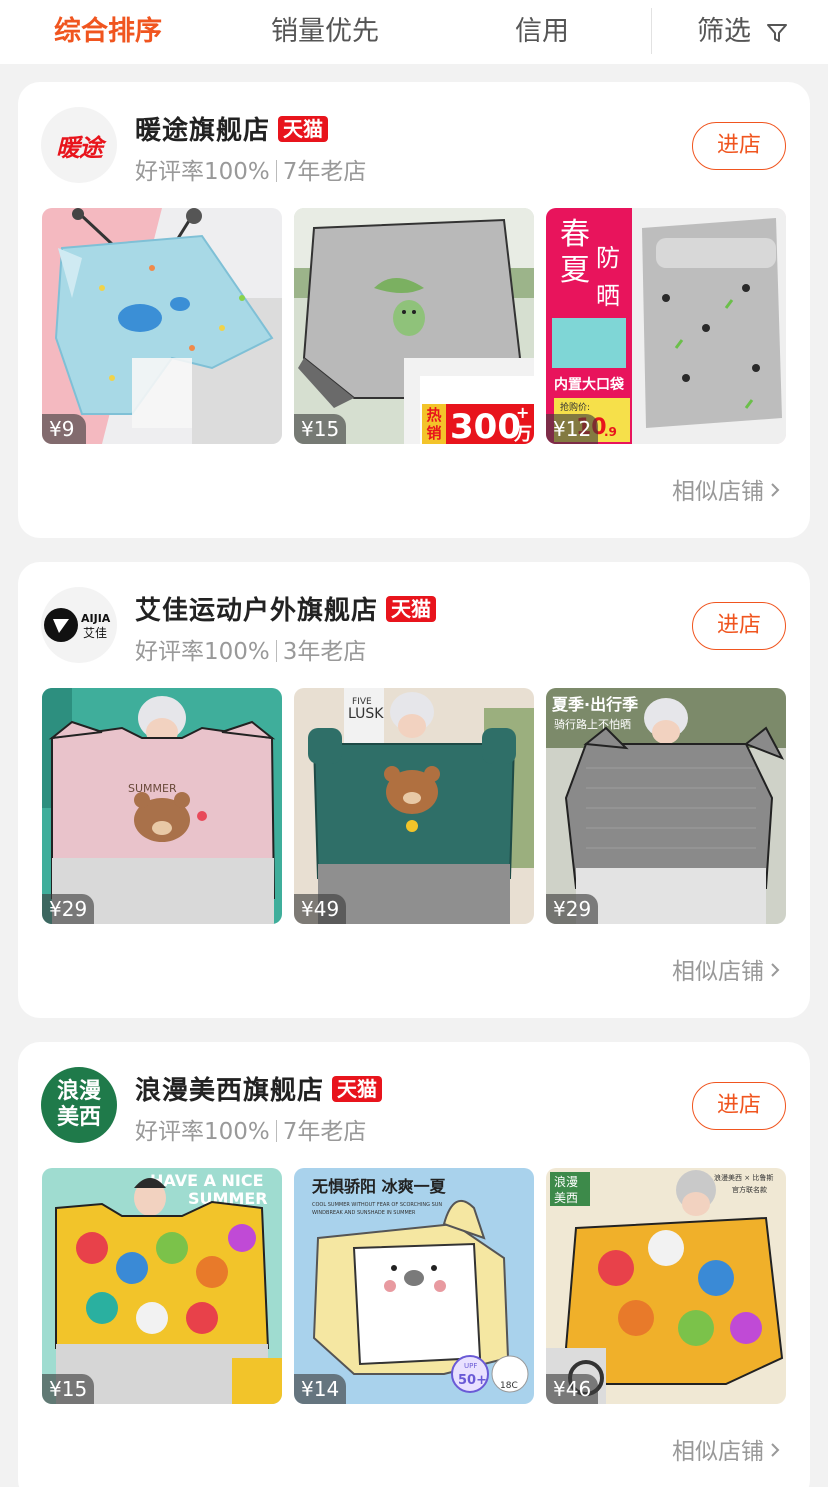 This screenshot has width=828, height=1487. Describe the element at coordinates (152, 788) in the screenshot. I see `svg-text: SUMMER` at that location.